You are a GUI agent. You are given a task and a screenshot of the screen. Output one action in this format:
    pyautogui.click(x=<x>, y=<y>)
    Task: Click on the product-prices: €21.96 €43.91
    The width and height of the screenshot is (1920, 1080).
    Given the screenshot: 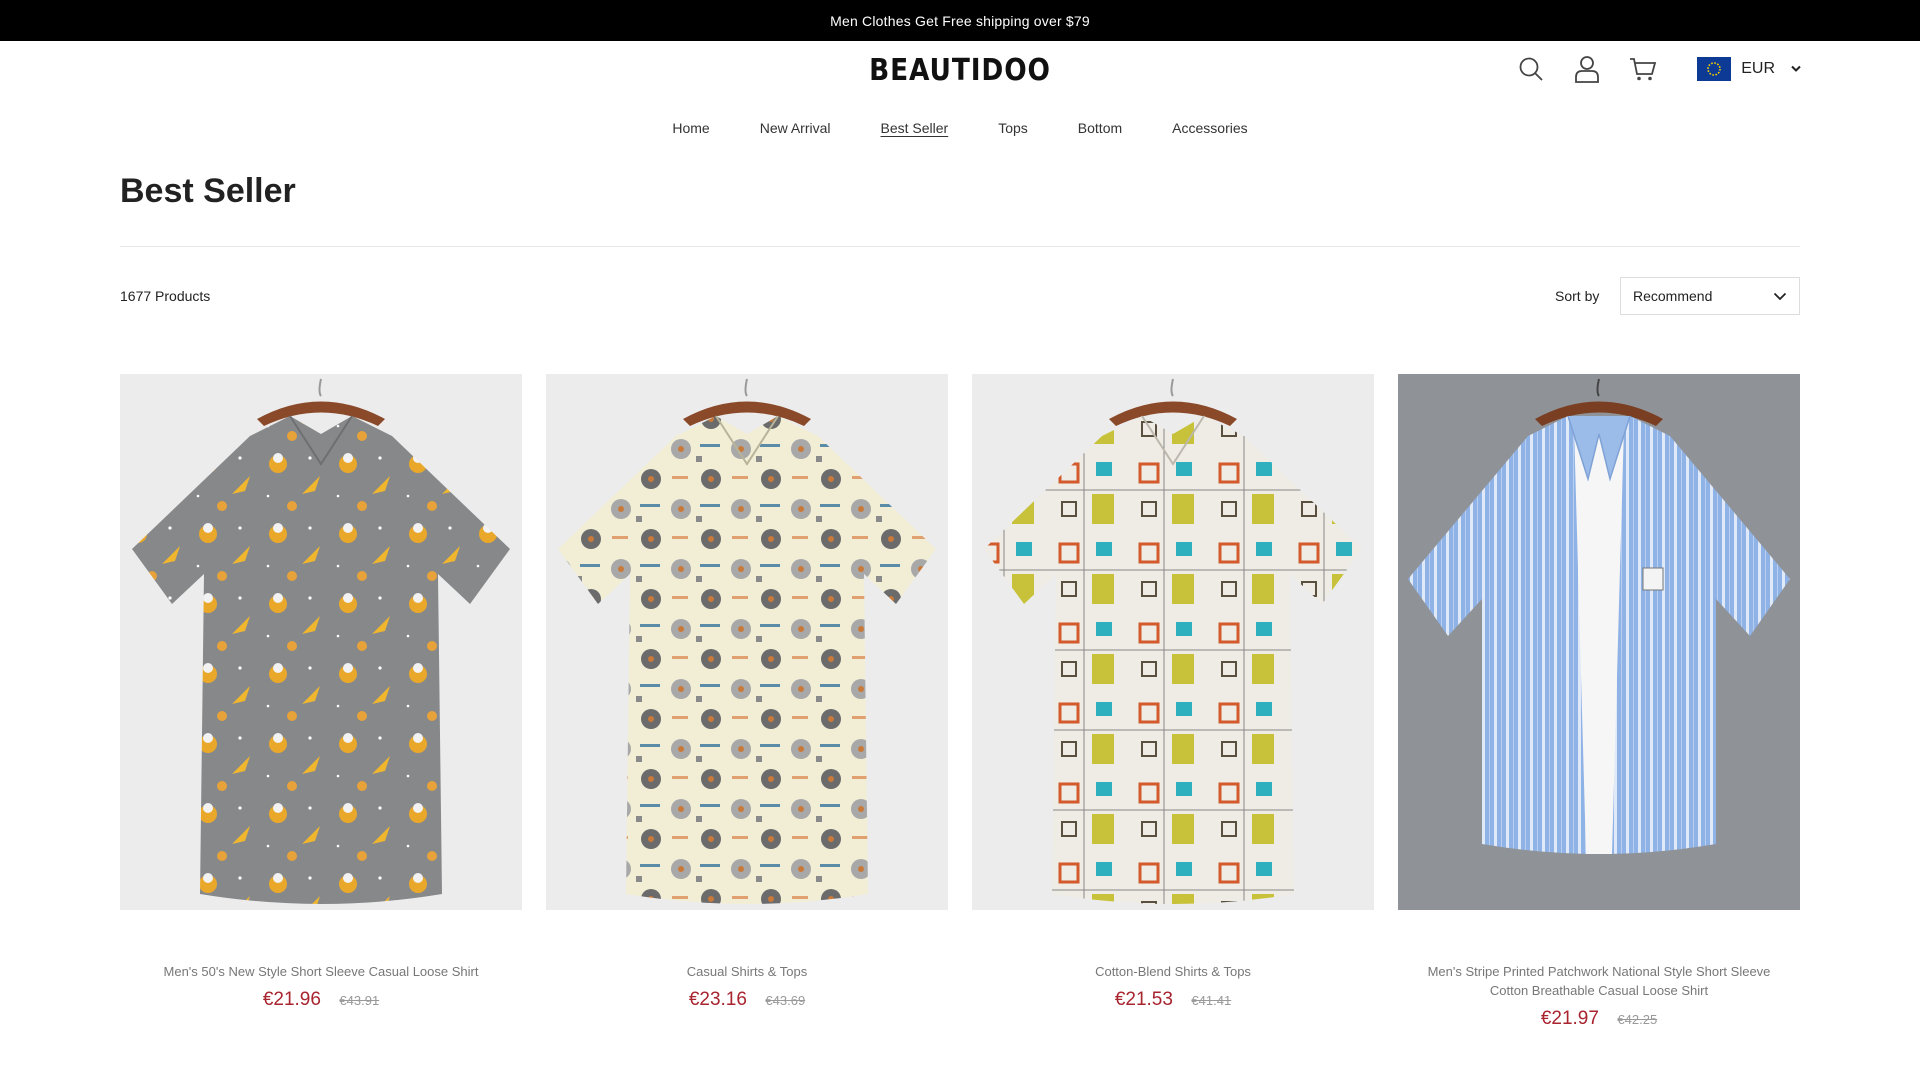 What is the action you would take?
    pyautogui.click(x=321, y=1000)
    